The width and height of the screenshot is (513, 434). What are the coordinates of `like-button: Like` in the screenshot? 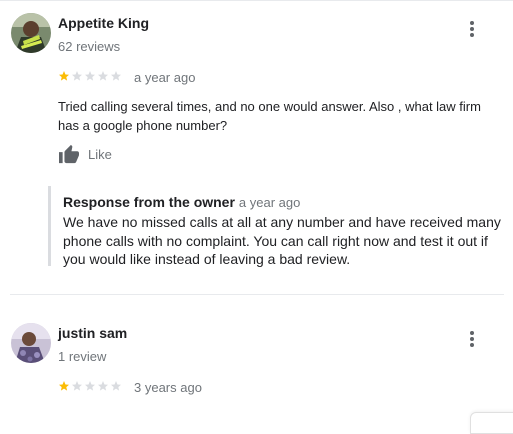 It's located at (85, 154).